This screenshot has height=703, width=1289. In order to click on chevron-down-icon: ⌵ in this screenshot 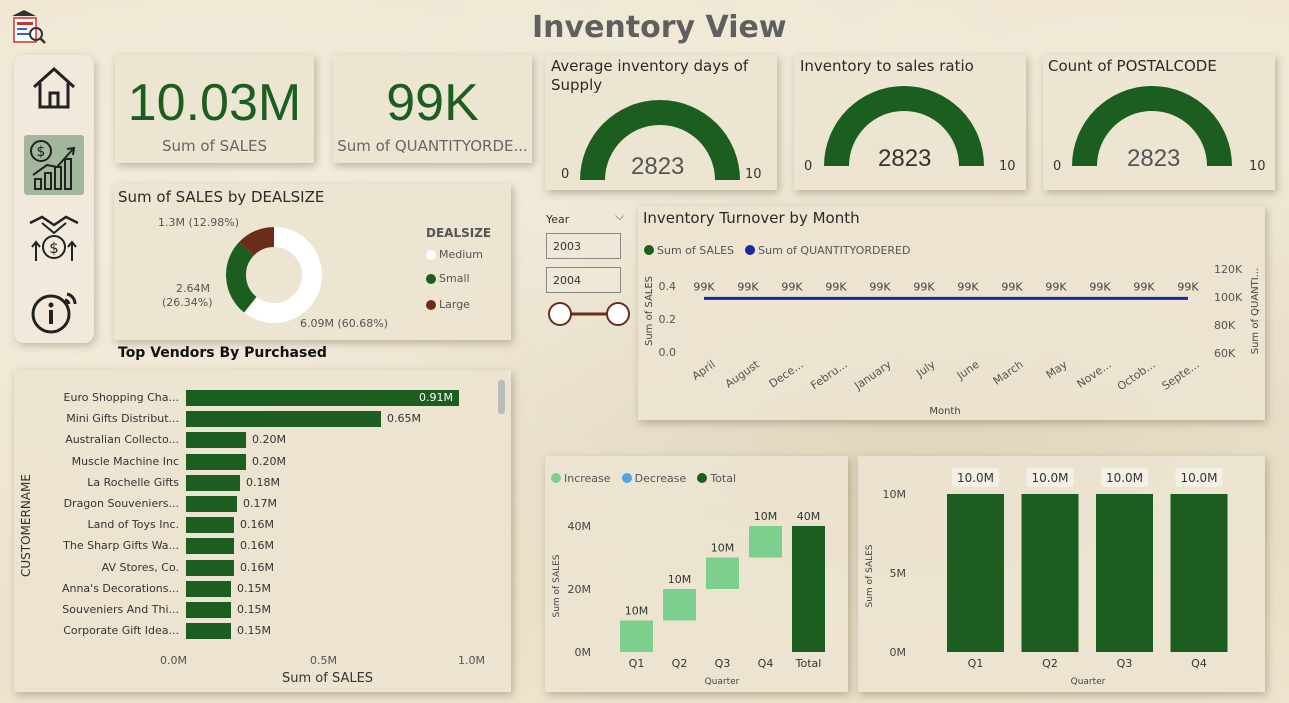, I will do `click(619, 216)`.